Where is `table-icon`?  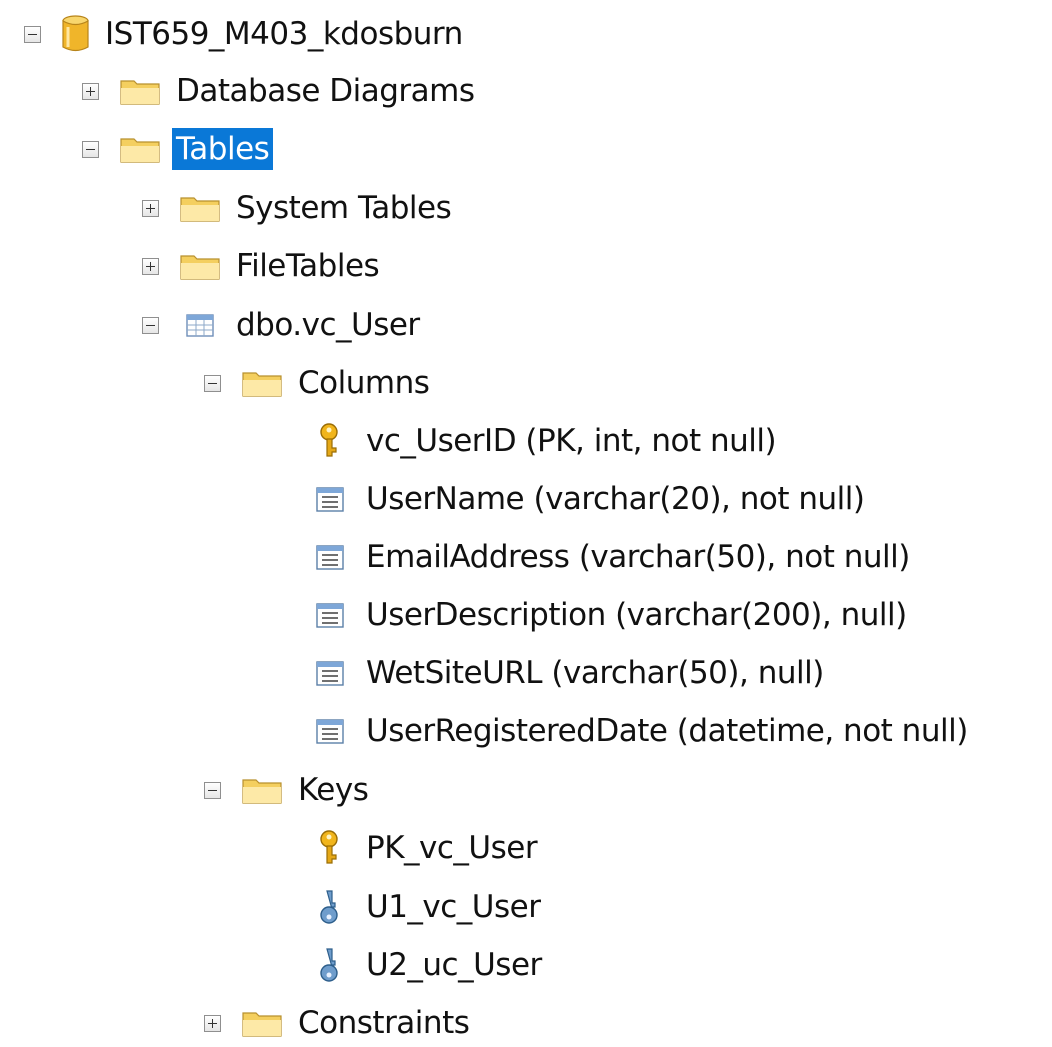 table-icon is located at coordinates (200, 325).